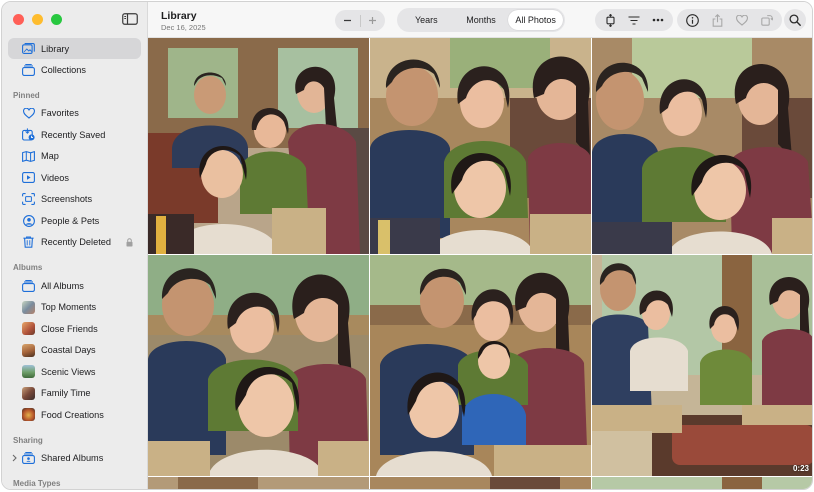 The width and height of the screenshot is (814, 492). I want to click on albums-icon, so click(28, 285).